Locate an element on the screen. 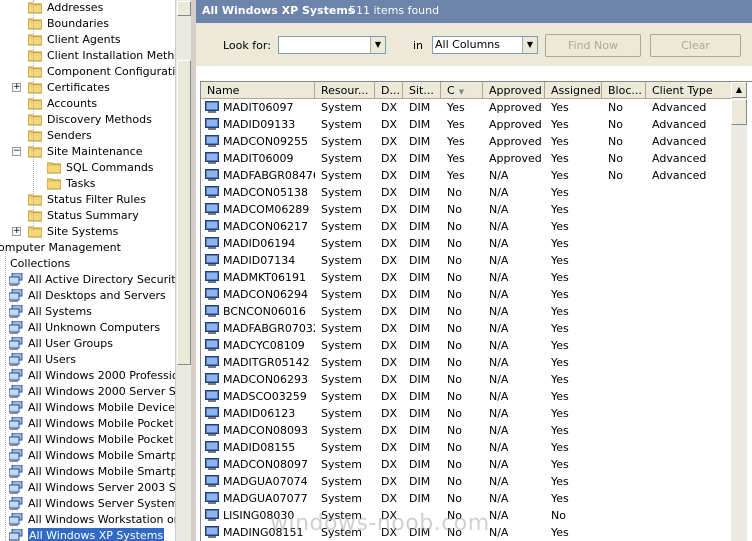 Image resolution: width=752 pixels, height=541 pixels. table-row: MADCOM06289 System DX DIM No N/A Yes is located at coordinates (466, 209).